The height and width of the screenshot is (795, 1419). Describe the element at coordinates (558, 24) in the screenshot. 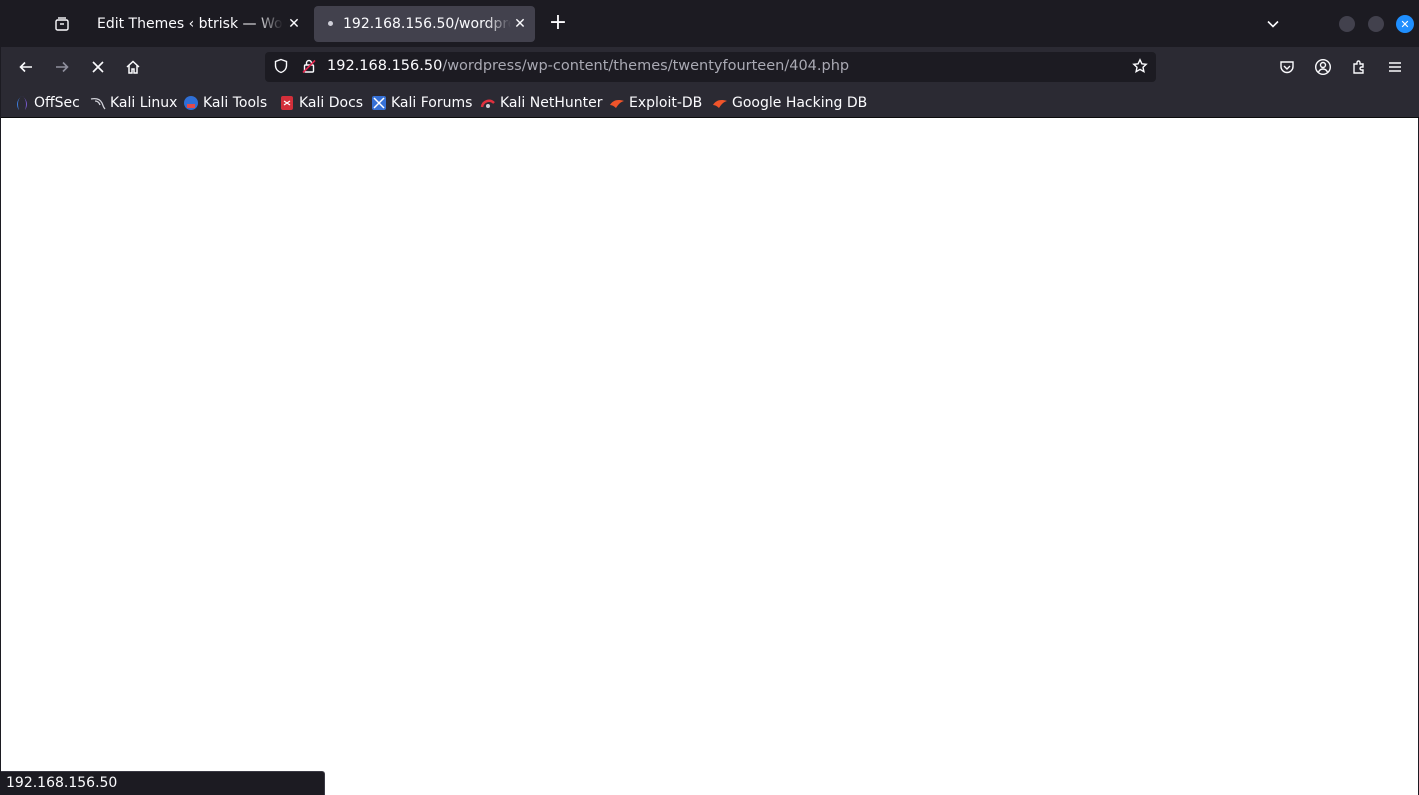

I see `new-tab-plus-icon: +` at that location.